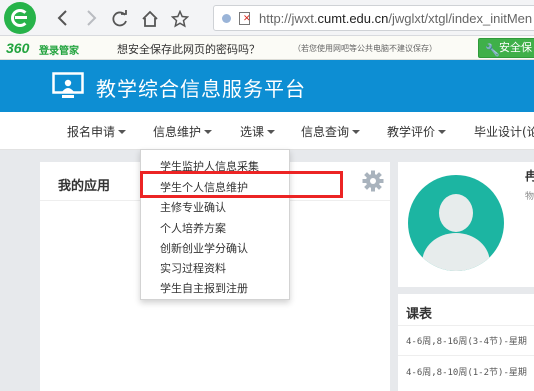  Describe the element at coordinates (492, 50) in the screenshot. I see `wrench-icon: 🔧` at that location.